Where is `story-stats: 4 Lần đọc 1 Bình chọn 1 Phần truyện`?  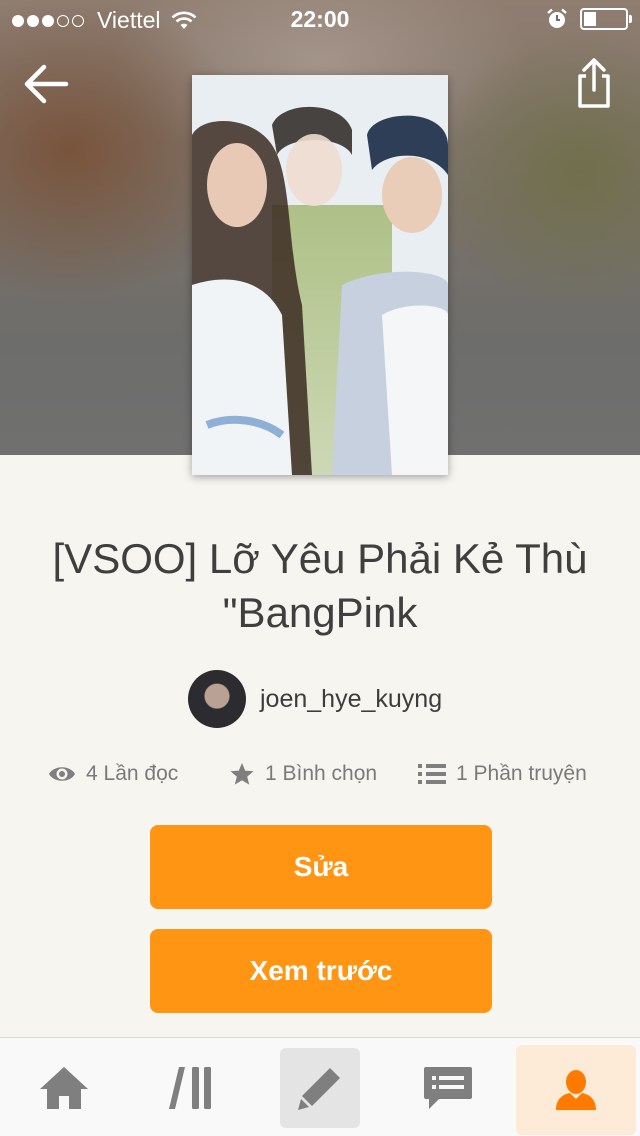 story-stats: 4 Lần đọc 1 Bình chọn 1 Phần truyện is located at coordinates (320, 778).